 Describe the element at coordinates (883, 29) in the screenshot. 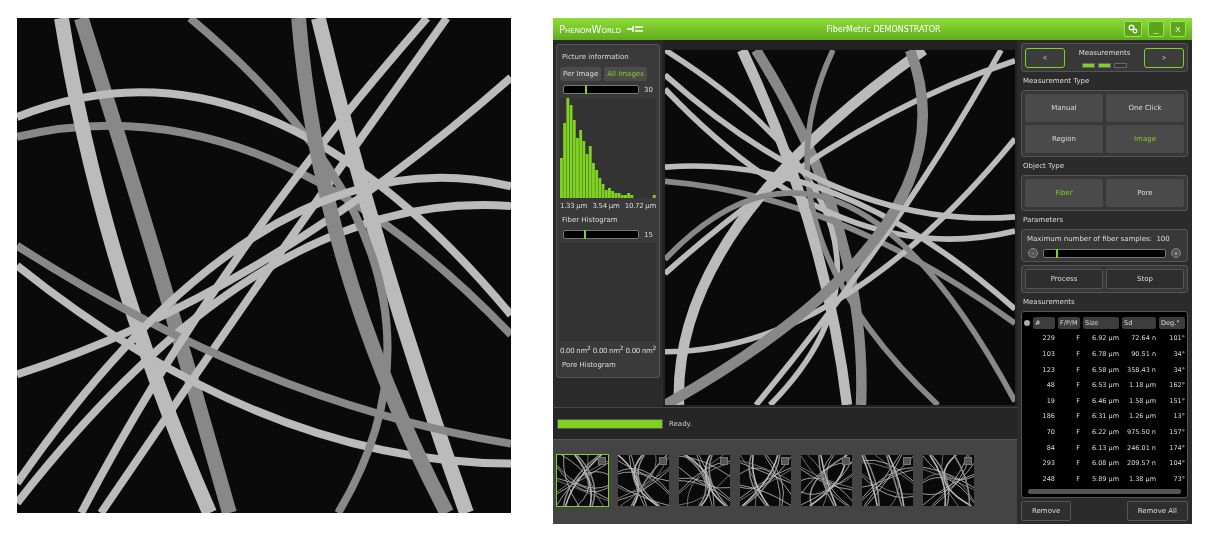

I see `window-title: FiberMetric DEMONSTRATOR` at that location.